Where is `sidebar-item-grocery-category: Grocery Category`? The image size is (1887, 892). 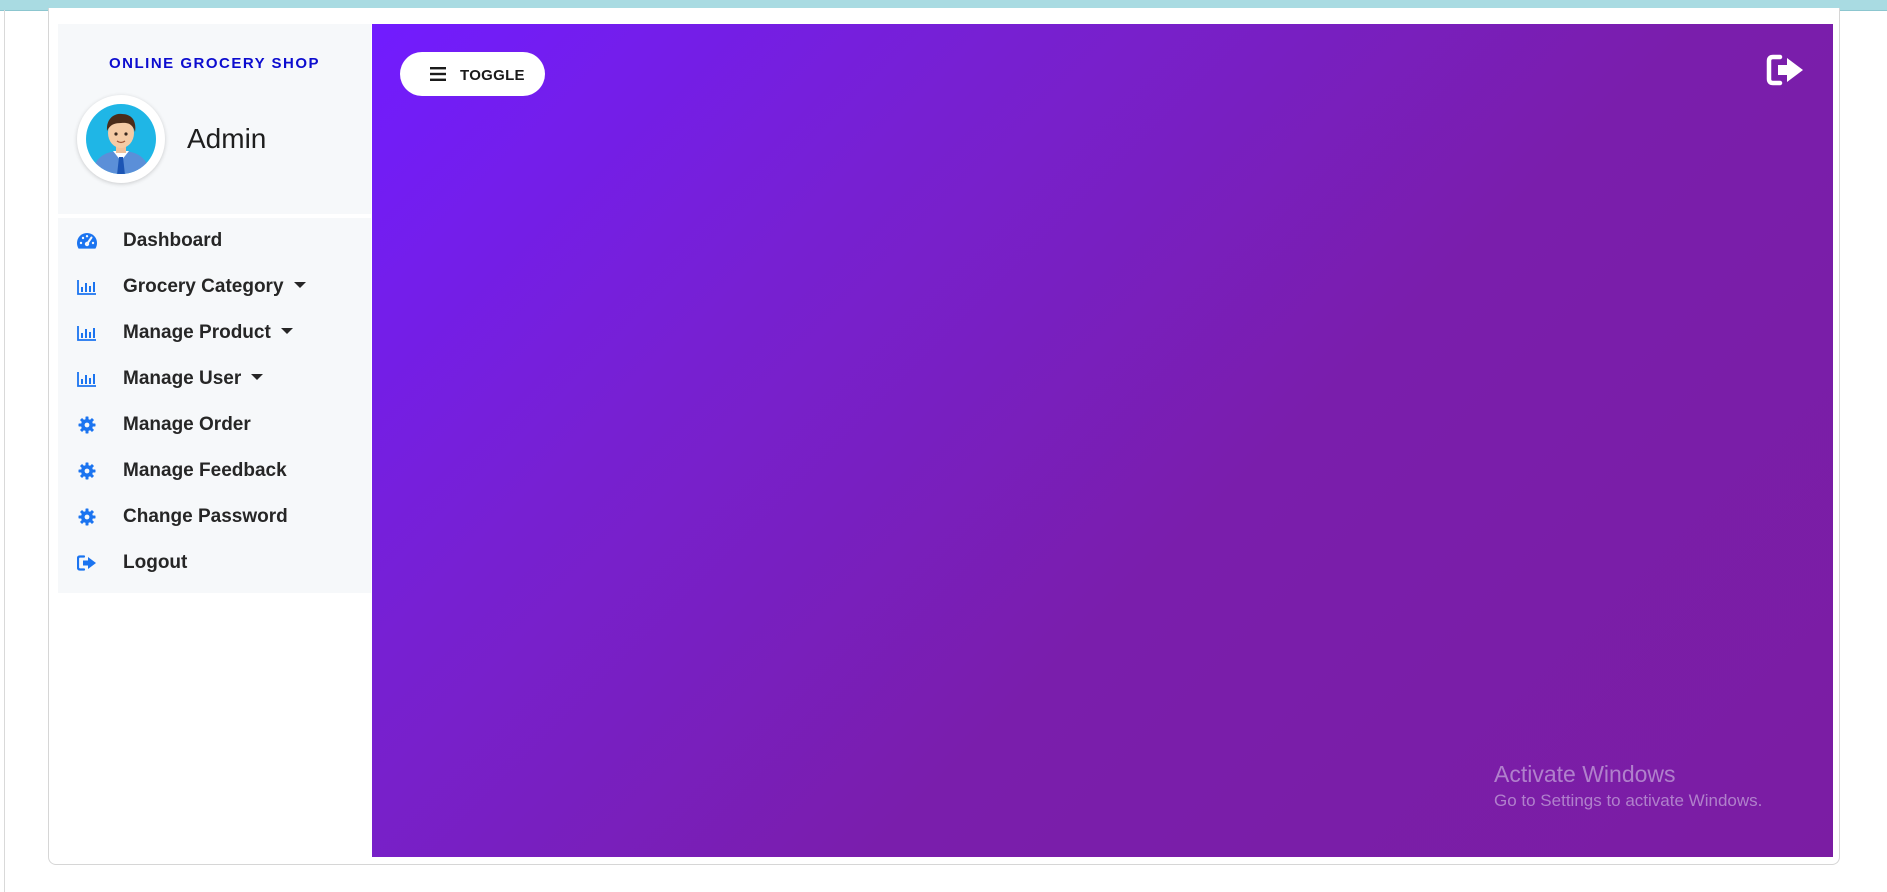 sidebar-item-grocery-category: Grocery Category is located at coordinates (214, 287).